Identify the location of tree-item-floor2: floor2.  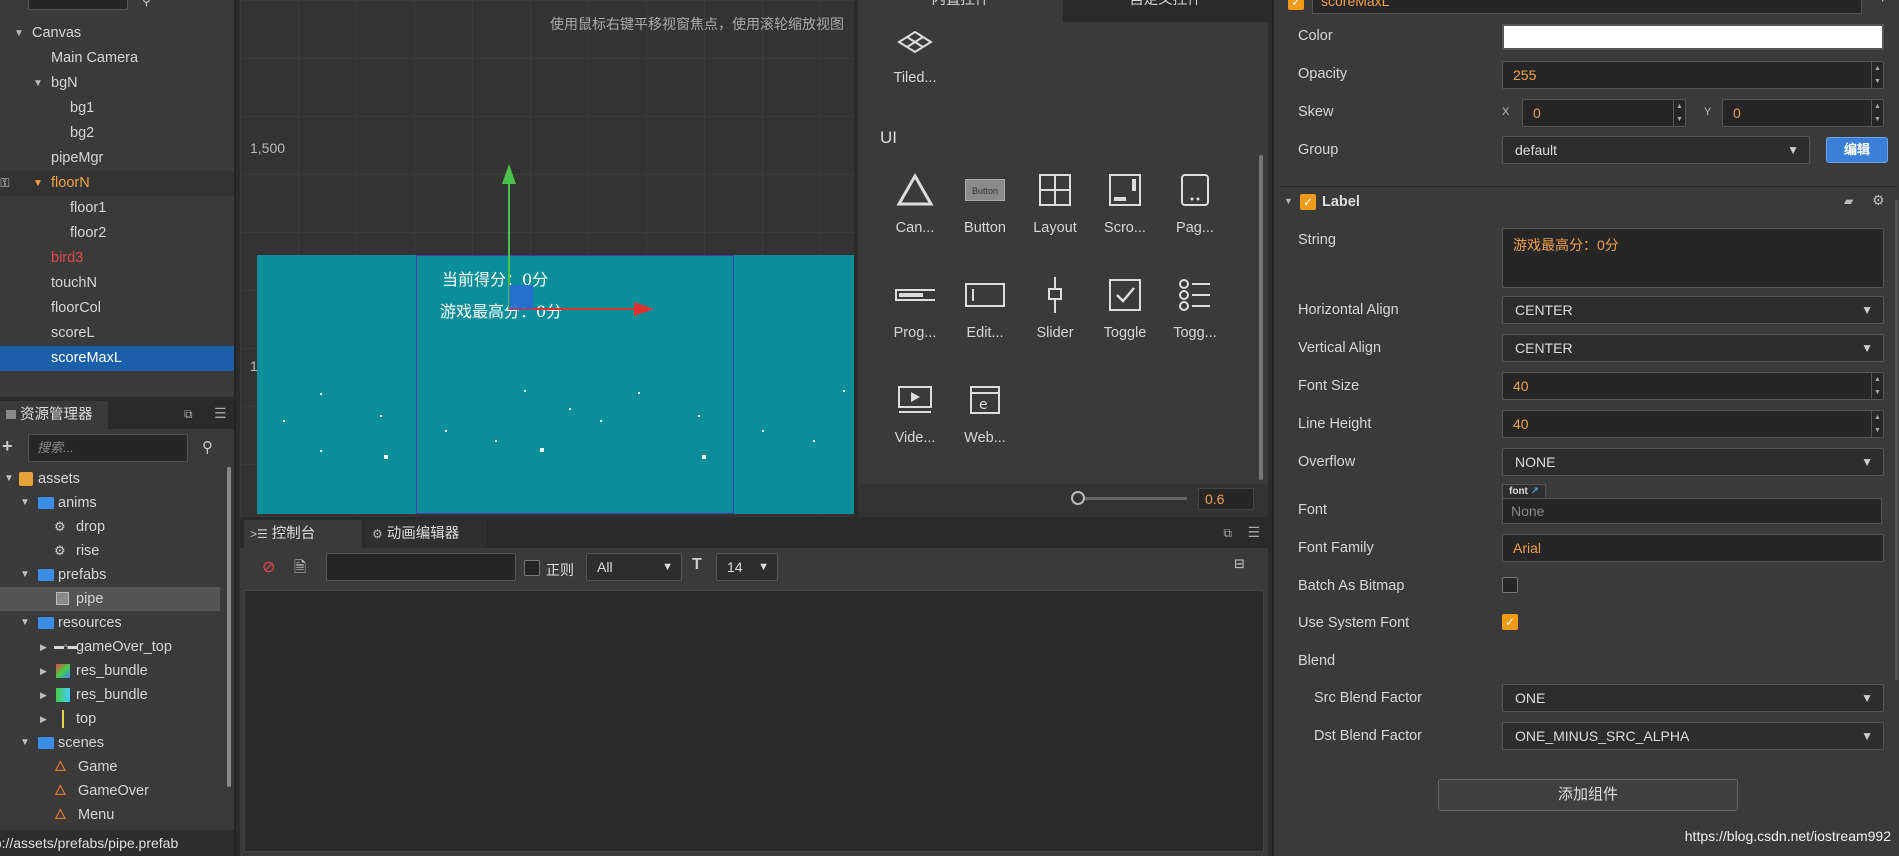
(117, 233).